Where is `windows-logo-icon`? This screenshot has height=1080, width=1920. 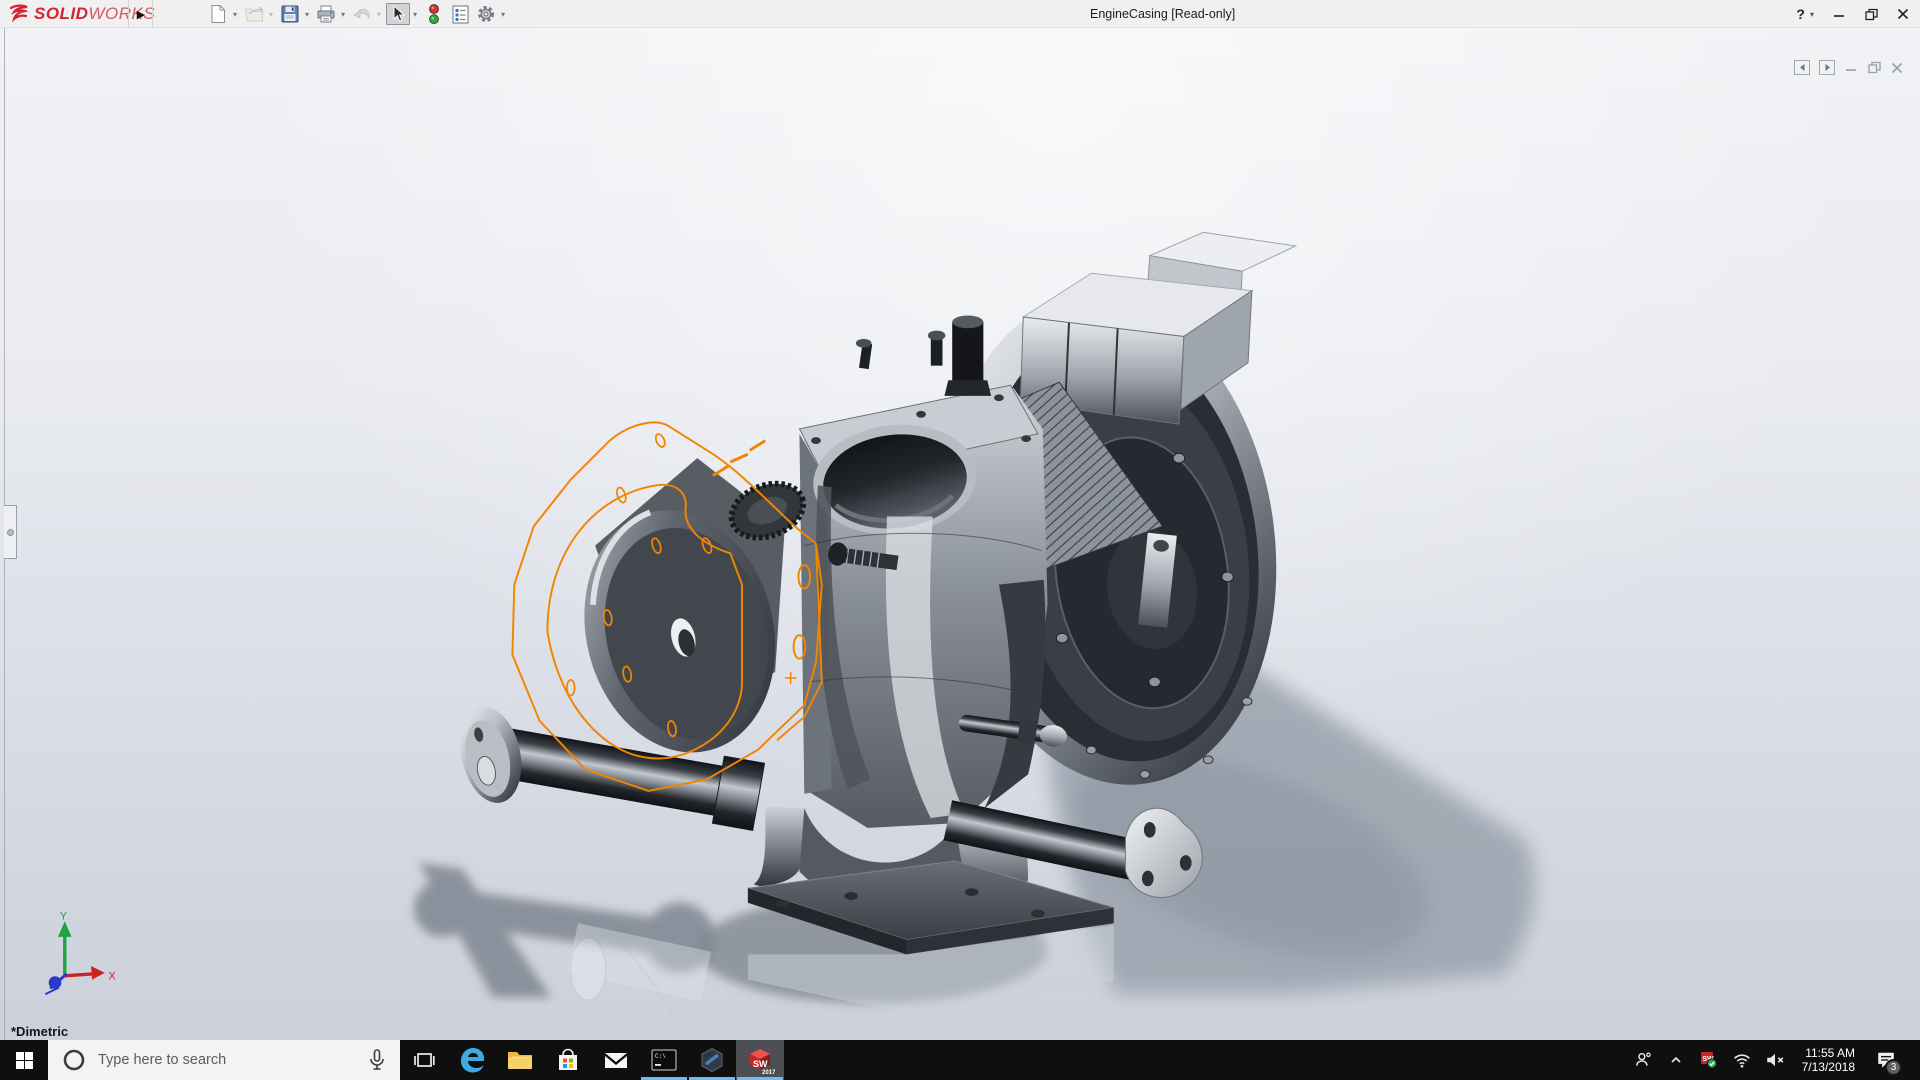 windows-logo-icon is located at coordinates (24, 1060).